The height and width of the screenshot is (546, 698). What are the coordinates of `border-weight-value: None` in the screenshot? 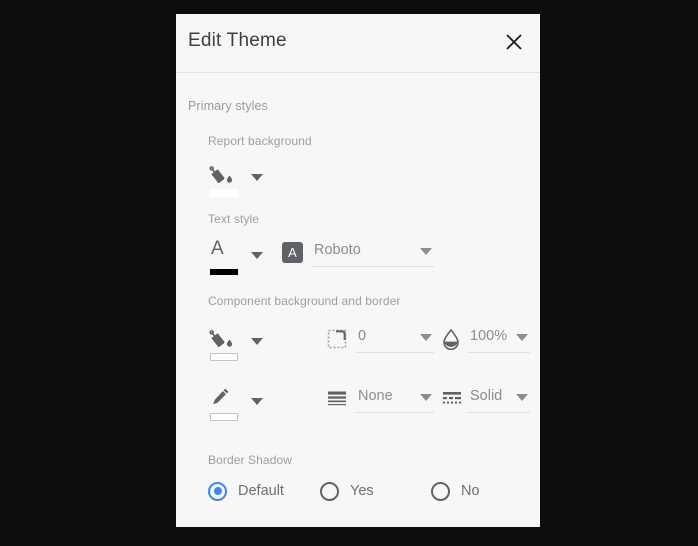 It's located at (375, 396).